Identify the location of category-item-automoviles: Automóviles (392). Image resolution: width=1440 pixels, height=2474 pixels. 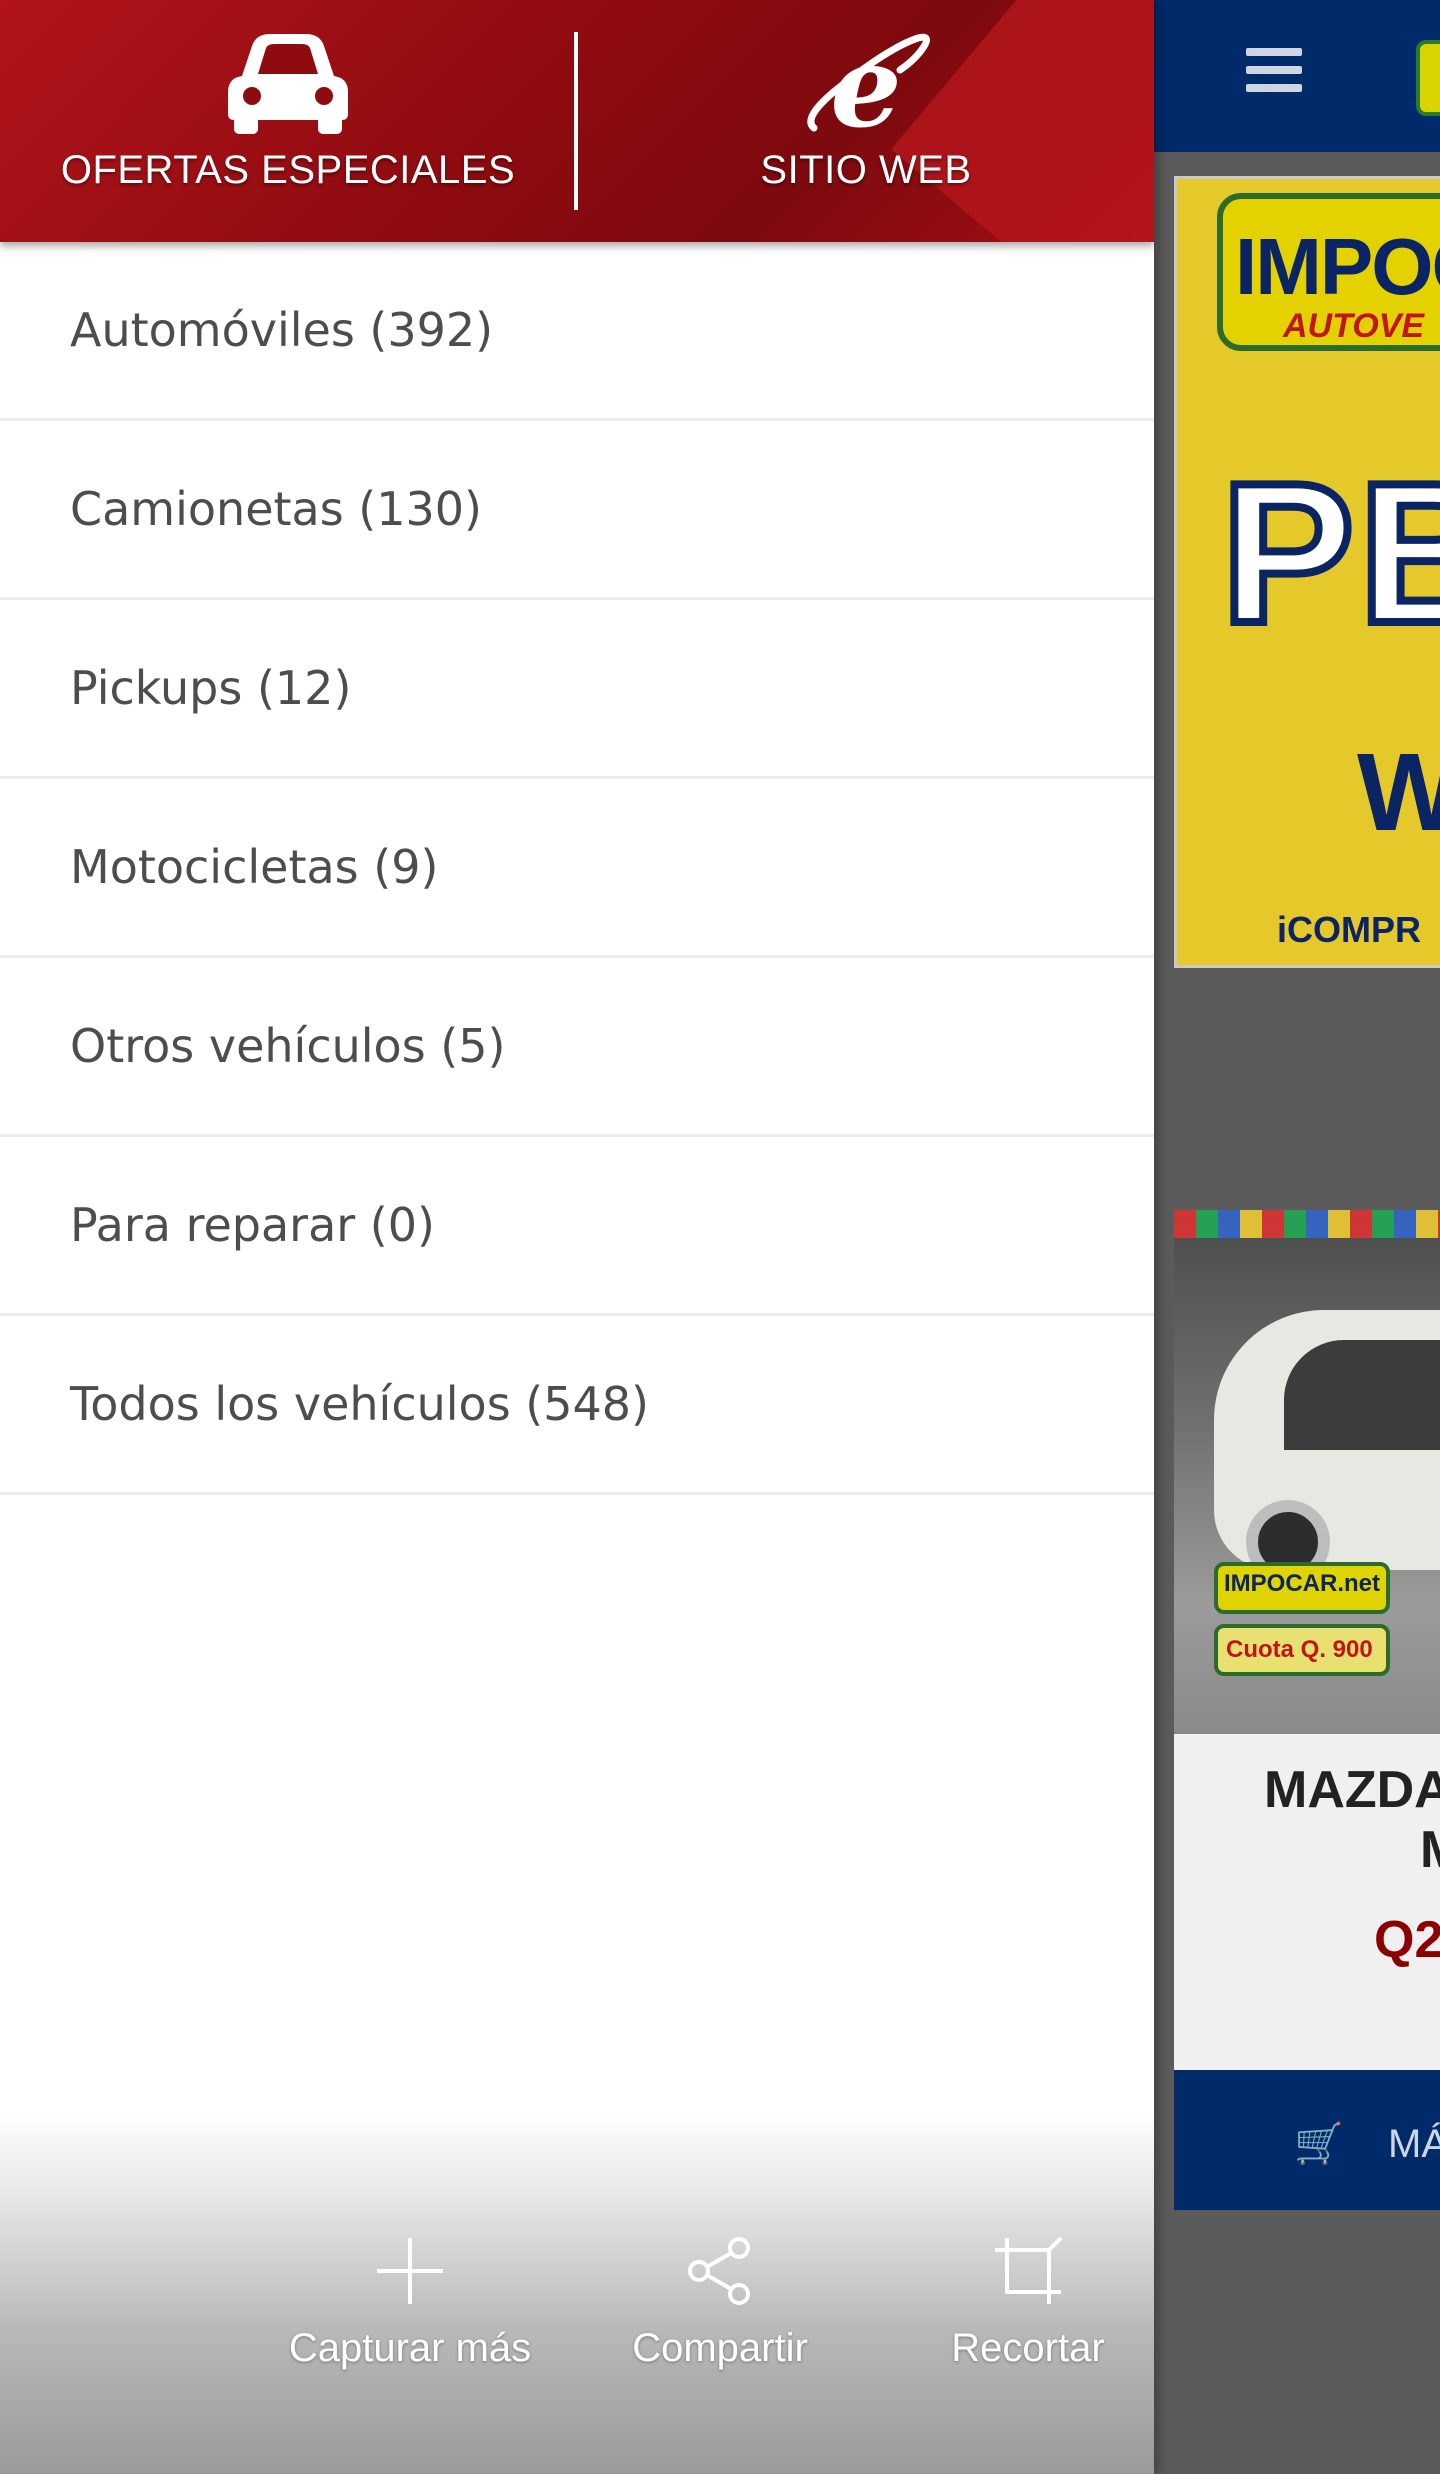
(577, 331).